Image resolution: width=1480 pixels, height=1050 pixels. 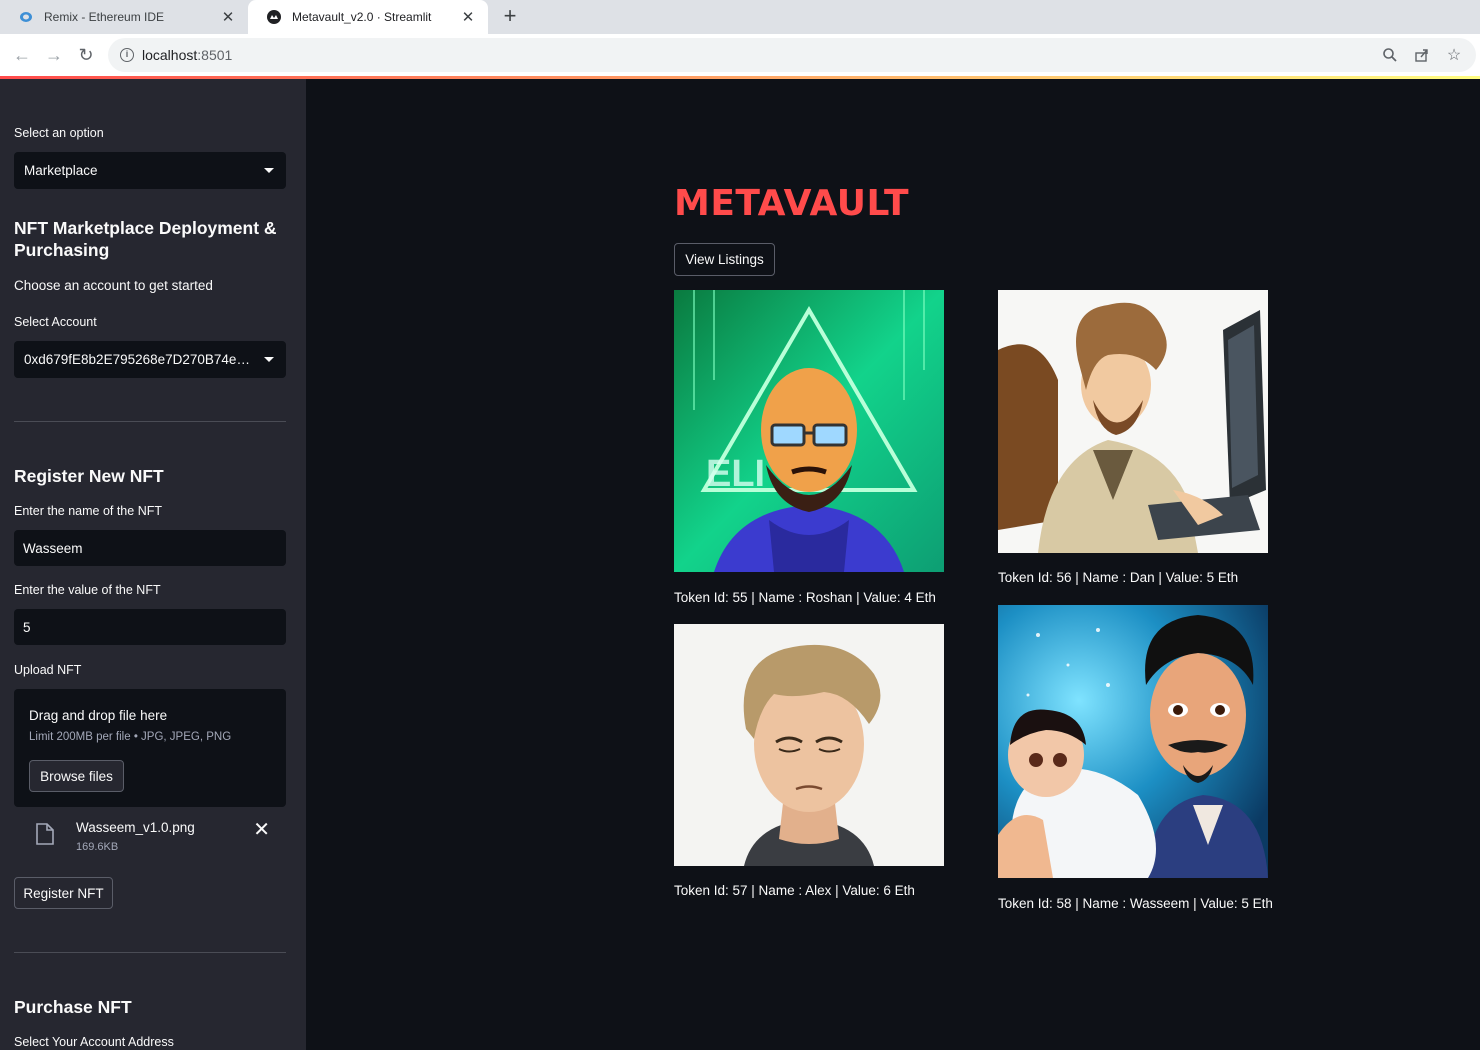 I want to click on register-nft-button: Register NFT, so click(x=63, y=893).